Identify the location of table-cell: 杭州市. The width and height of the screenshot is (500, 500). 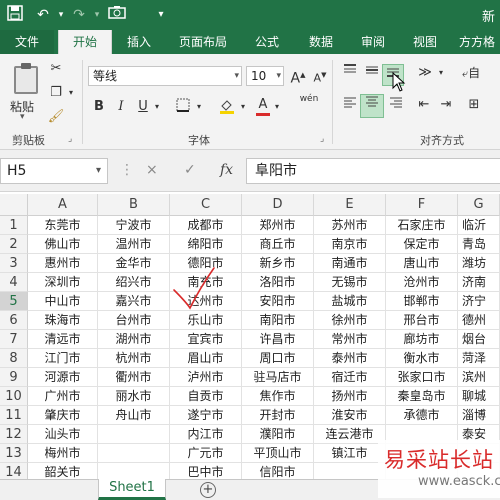
(134, 358).